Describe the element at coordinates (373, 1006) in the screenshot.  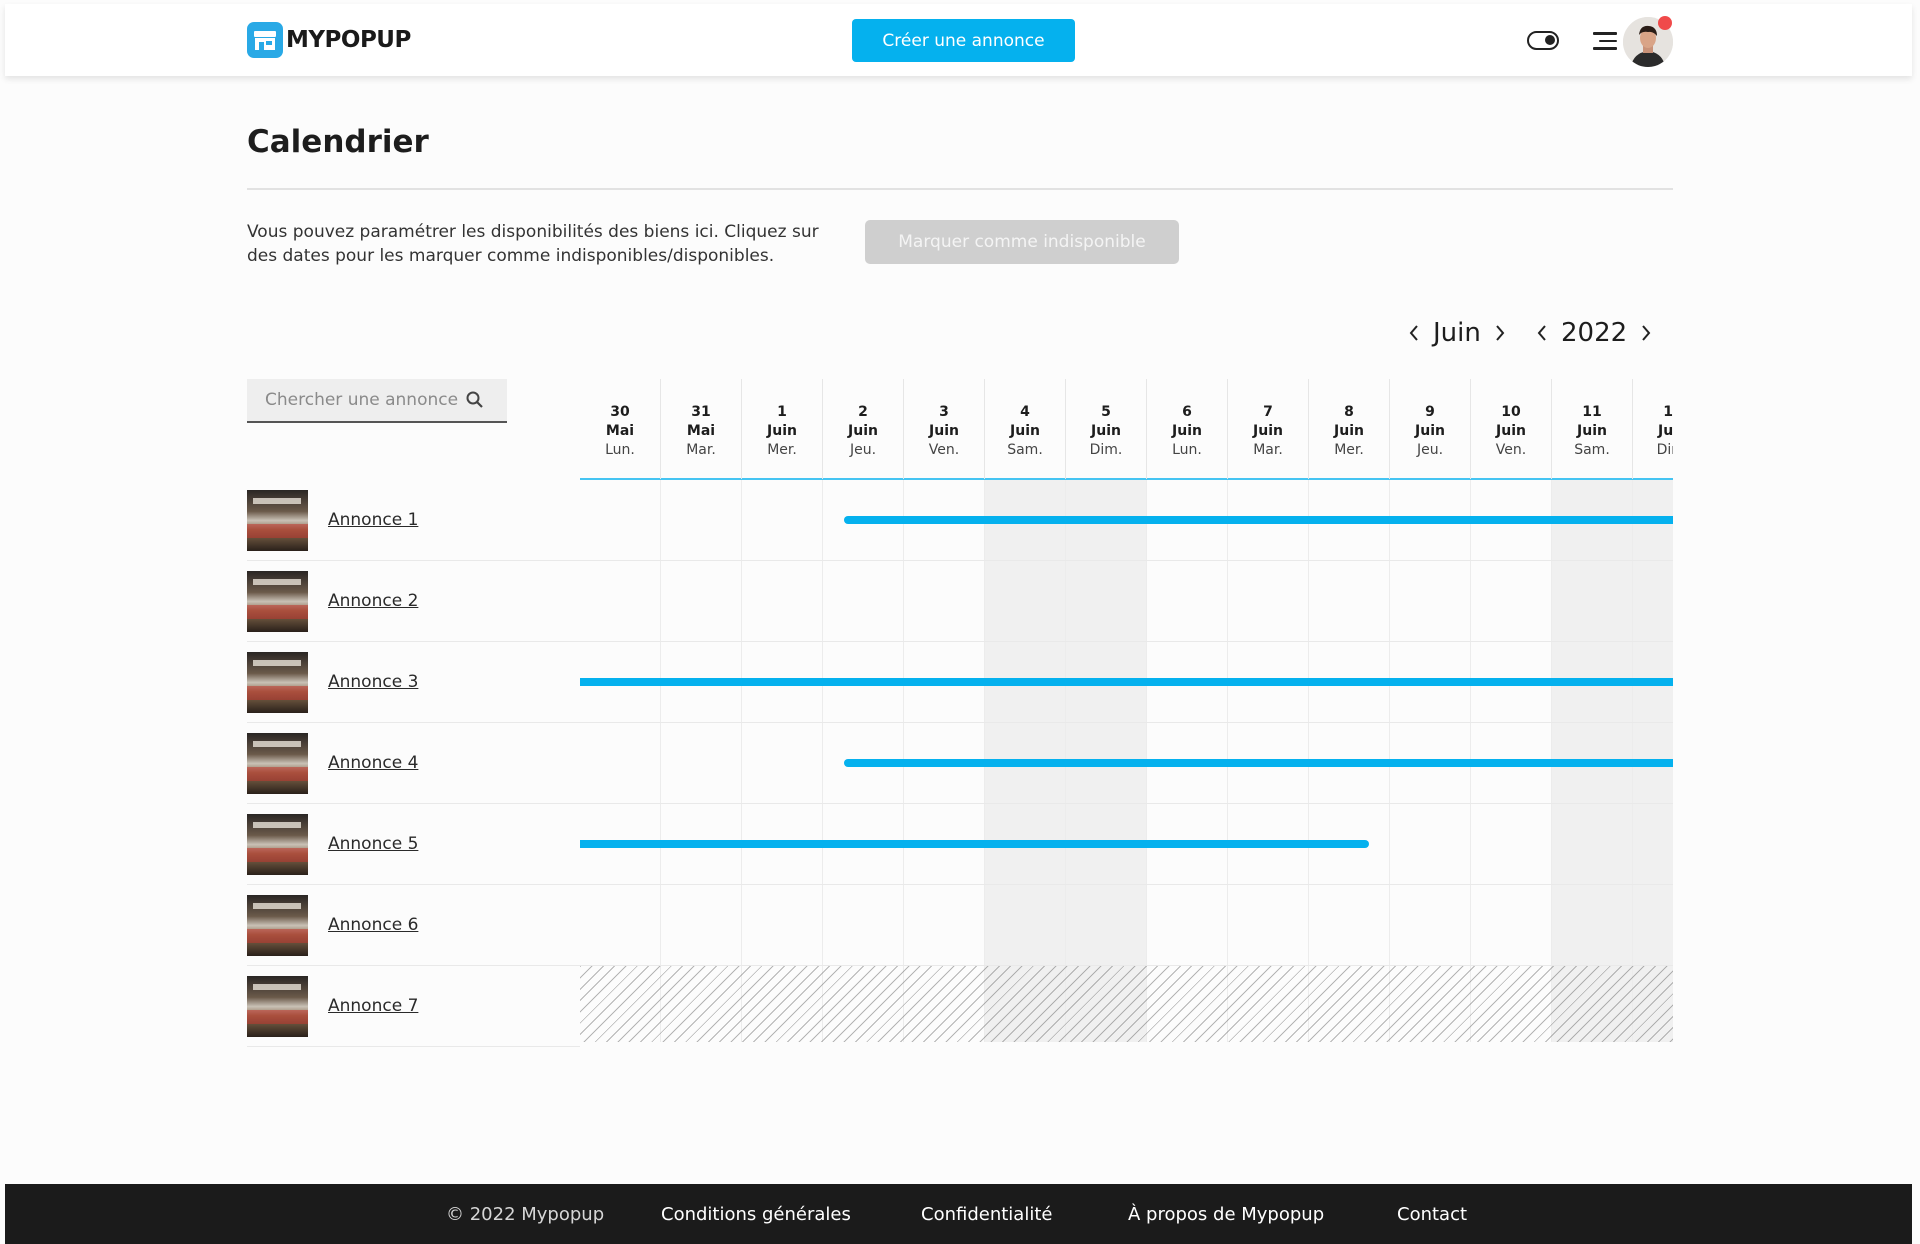
I see `listing-link: Annonce 7` at that location.